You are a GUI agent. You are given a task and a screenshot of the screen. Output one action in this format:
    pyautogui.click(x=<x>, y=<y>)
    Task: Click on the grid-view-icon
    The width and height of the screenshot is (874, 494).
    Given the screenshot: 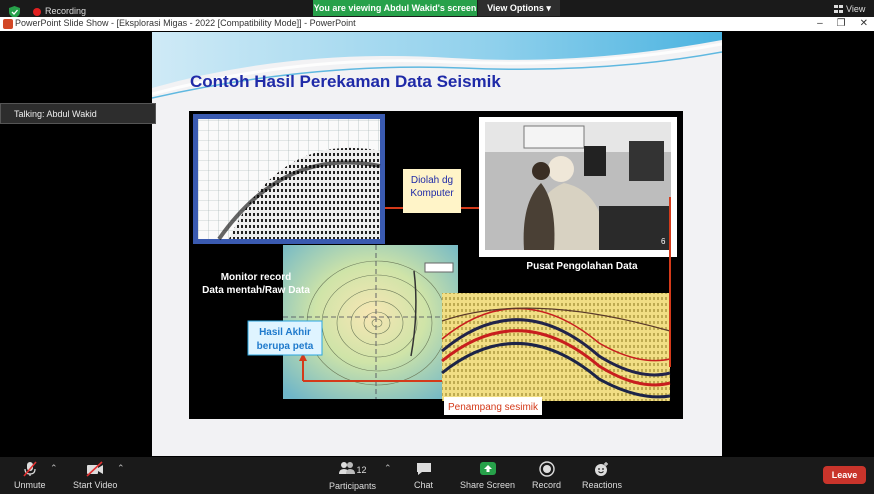 What is the action you would take?
    pyautogui.click(x=838, y=9)
    